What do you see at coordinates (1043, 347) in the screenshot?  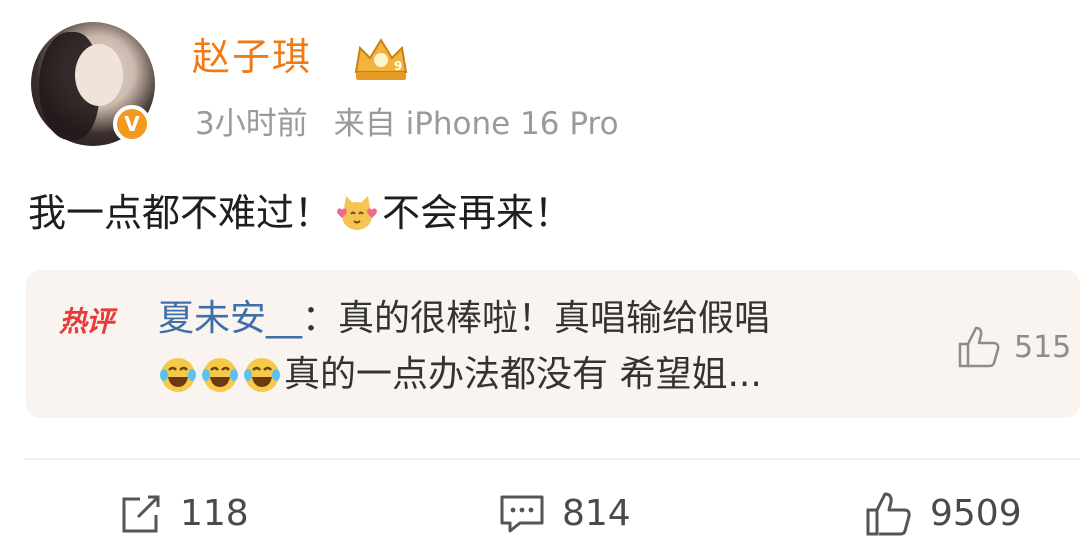 I see `hot-comment-like-count: 515` at bounding box center [1043, 347].